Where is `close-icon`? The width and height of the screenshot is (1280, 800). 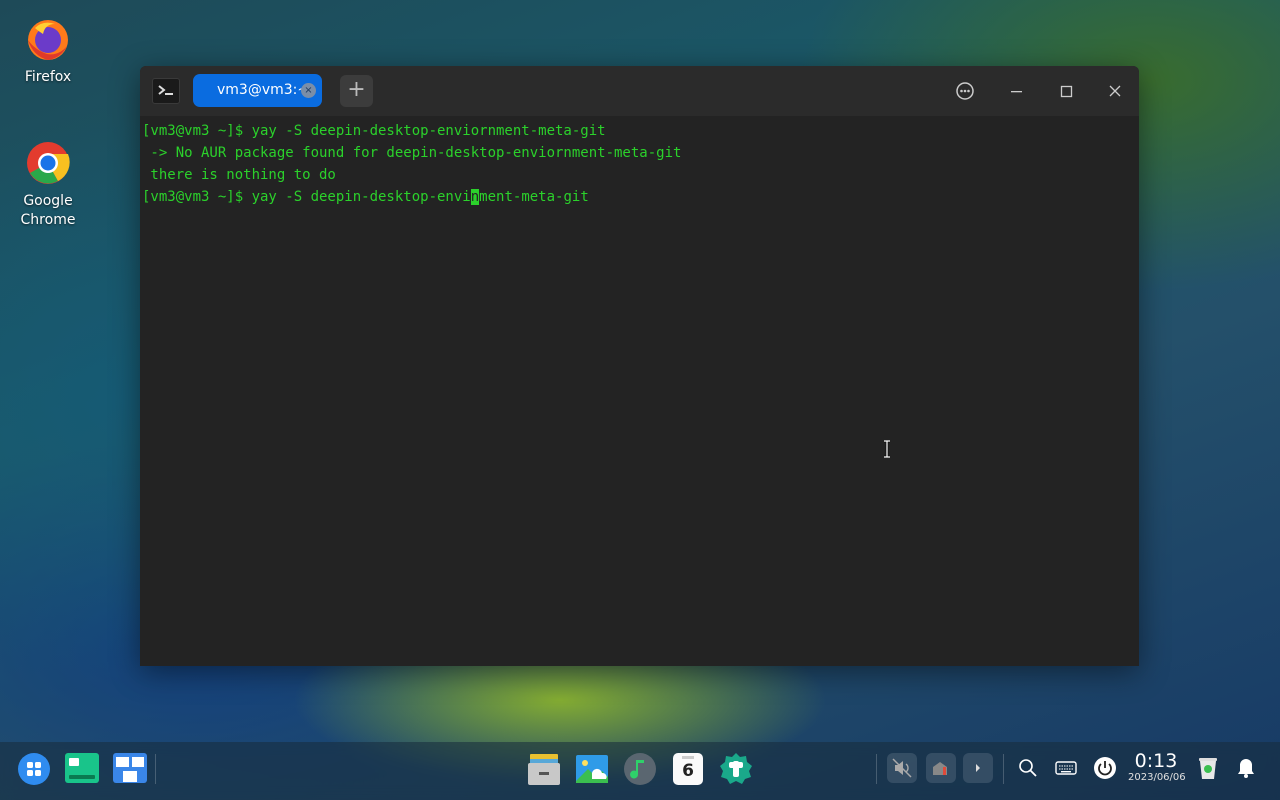
close-icon is located at coordinates (1115, 91).